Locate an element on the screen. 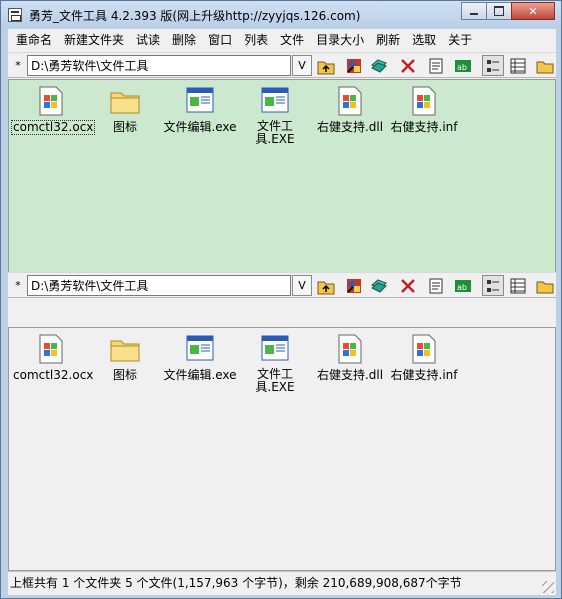 This screenshot has width=562, height=599. menu-about: 关于 is located at coordinates (460, 40).